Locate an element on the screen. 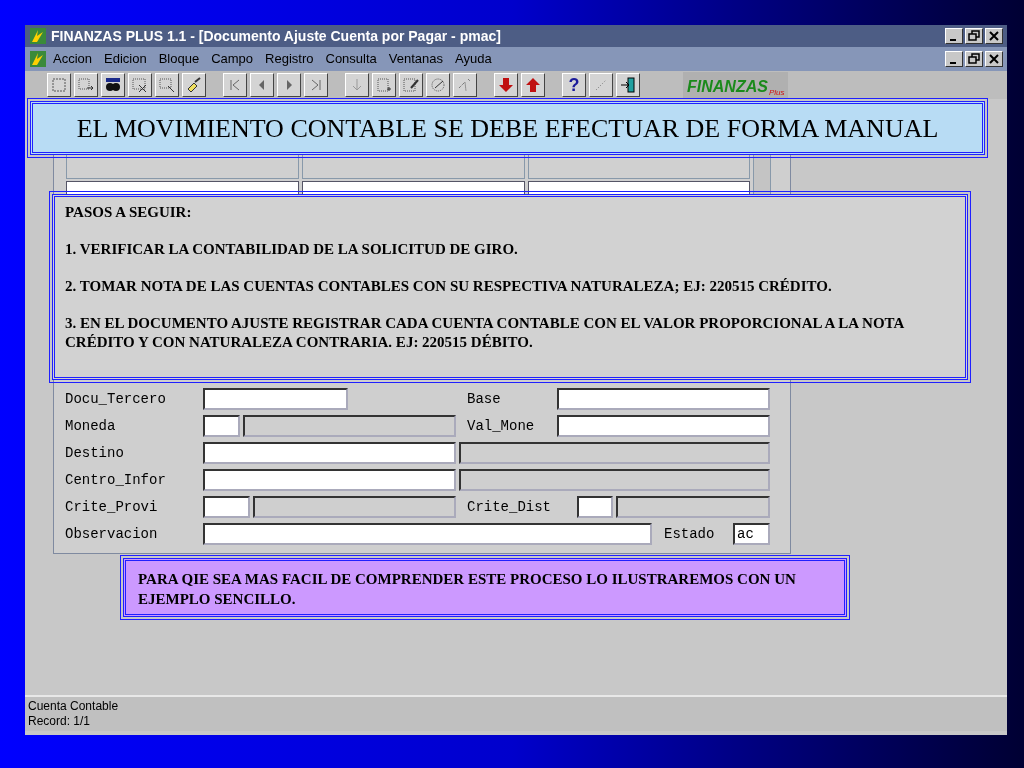 This screenshot has width=1024, height=768. dotted-box-icon is located at coordinates (59, 85).